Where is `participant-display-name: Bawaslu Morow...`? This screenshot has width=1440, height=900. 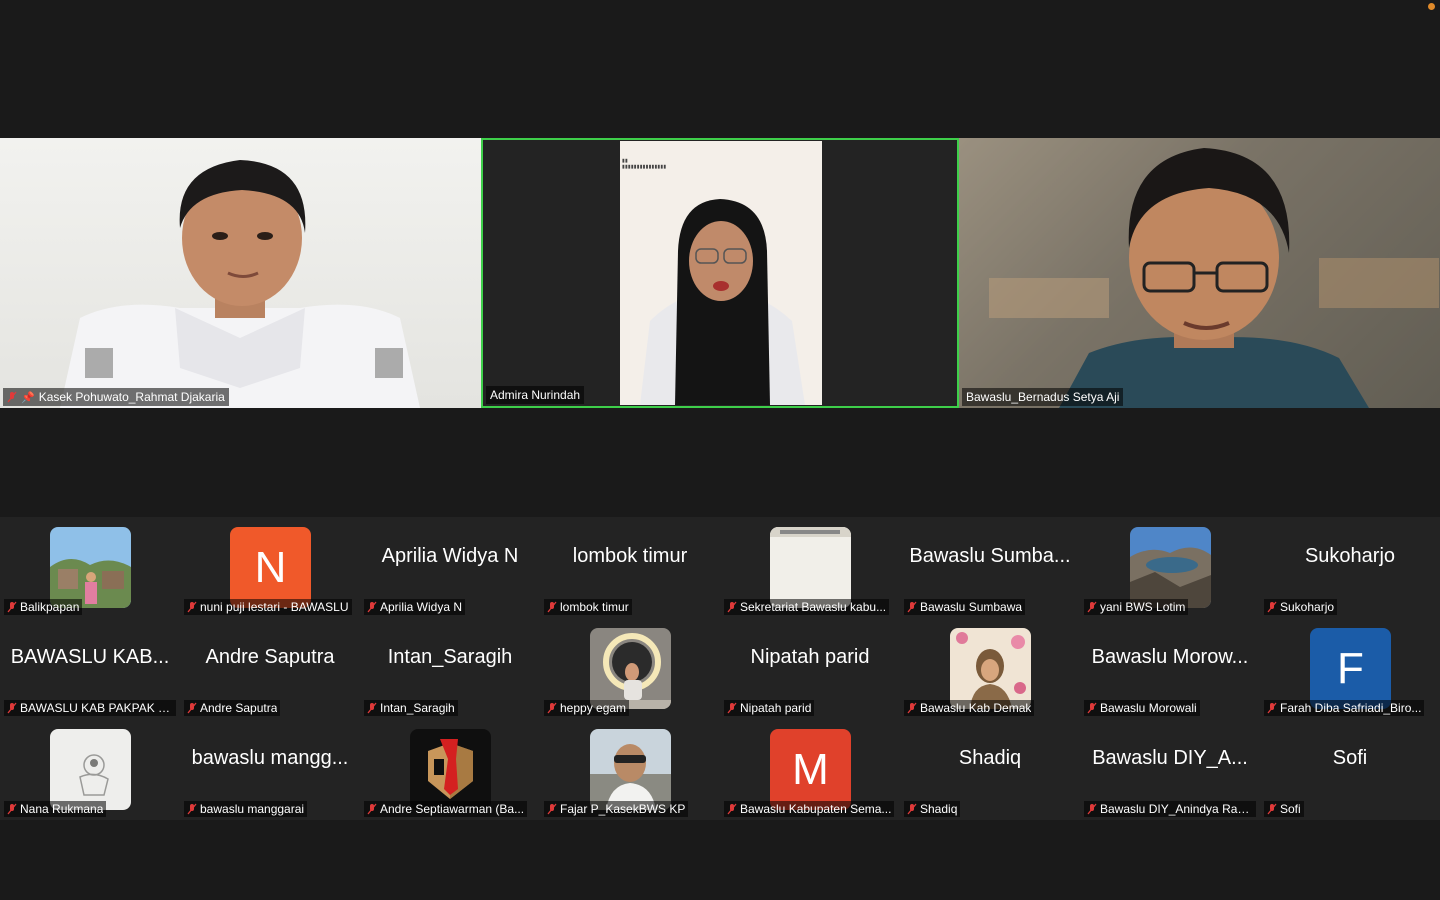 participant-display-name: Bawaslu Morow... is located at coordinates (1170, 657).